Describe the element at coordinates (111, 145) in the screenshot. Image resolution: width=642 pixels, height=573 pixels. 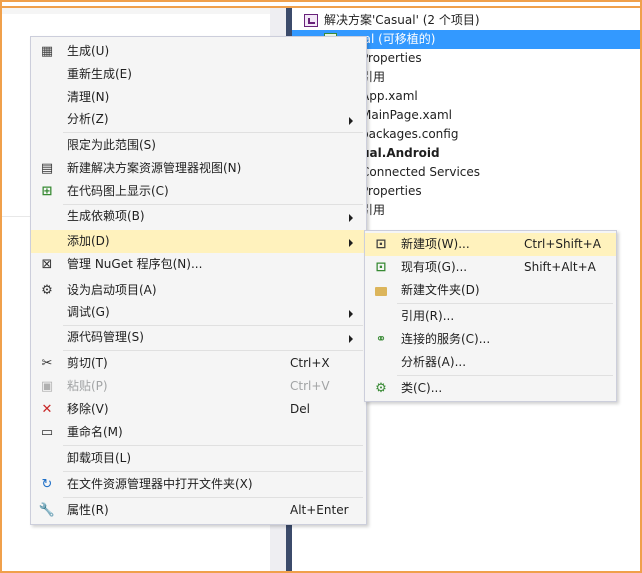
I see `menu-item-label: 限定为此范围(S)` at that location.